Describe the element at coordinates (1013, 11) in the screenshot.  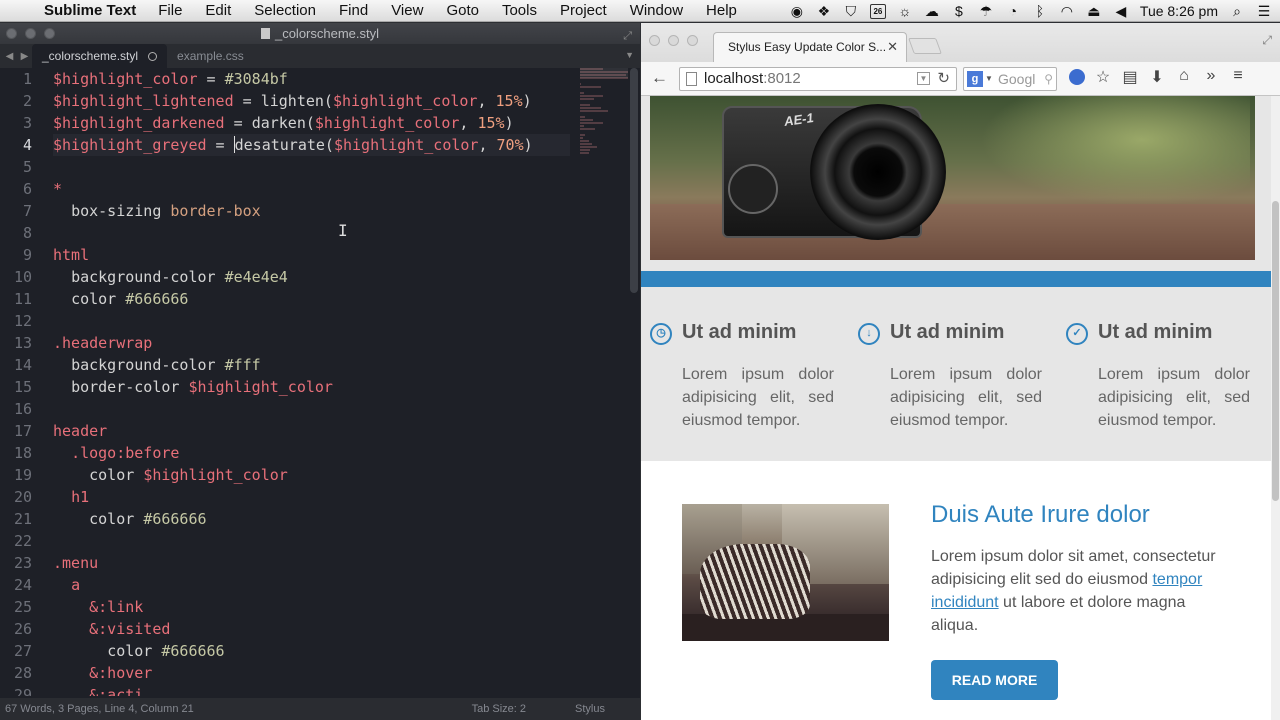
I see `time-machine-icon: ◔` at that location.